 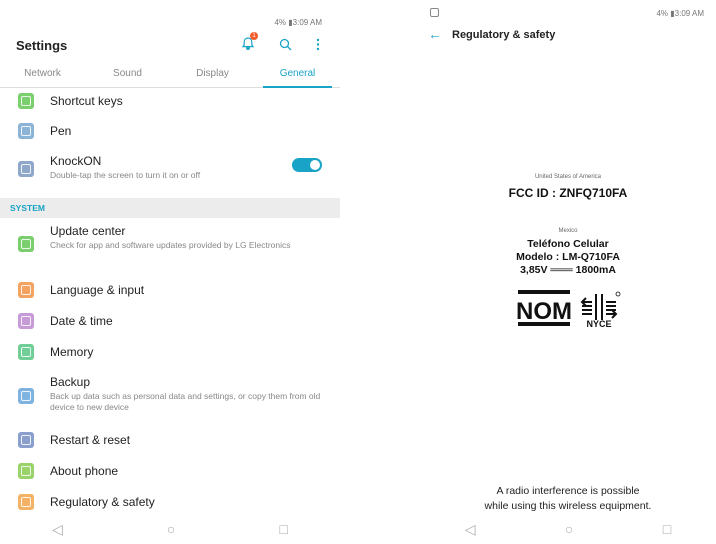 I want to click on item-label: Pen, so click(x=61, y=131).